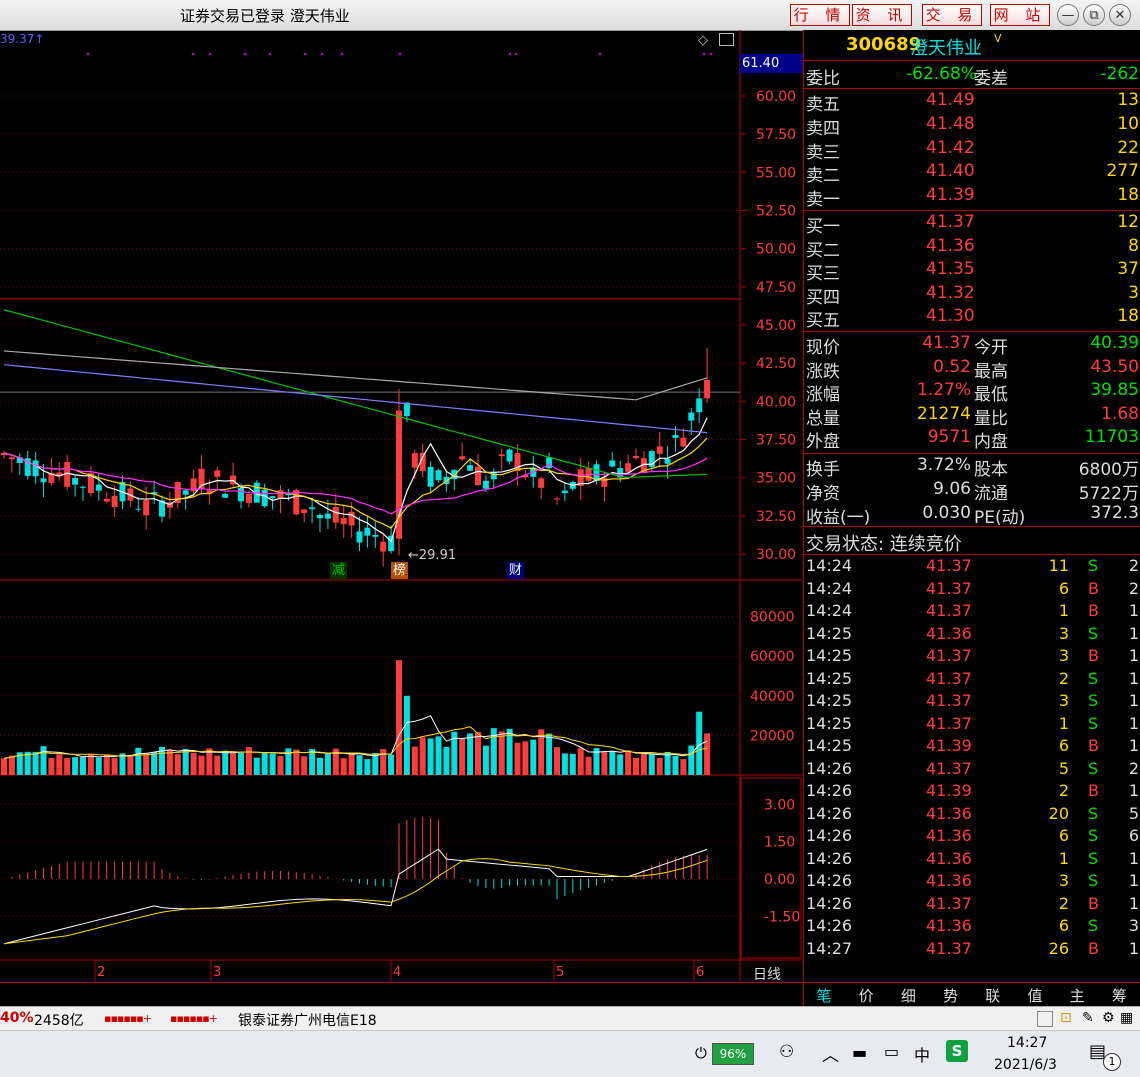 The height and width of the screenshot is (1077, 1140). Describe the element at coordinates (972, 590) in the screenshot. I see `tick-row: 14:24 41.37 6 B 2` at that location.